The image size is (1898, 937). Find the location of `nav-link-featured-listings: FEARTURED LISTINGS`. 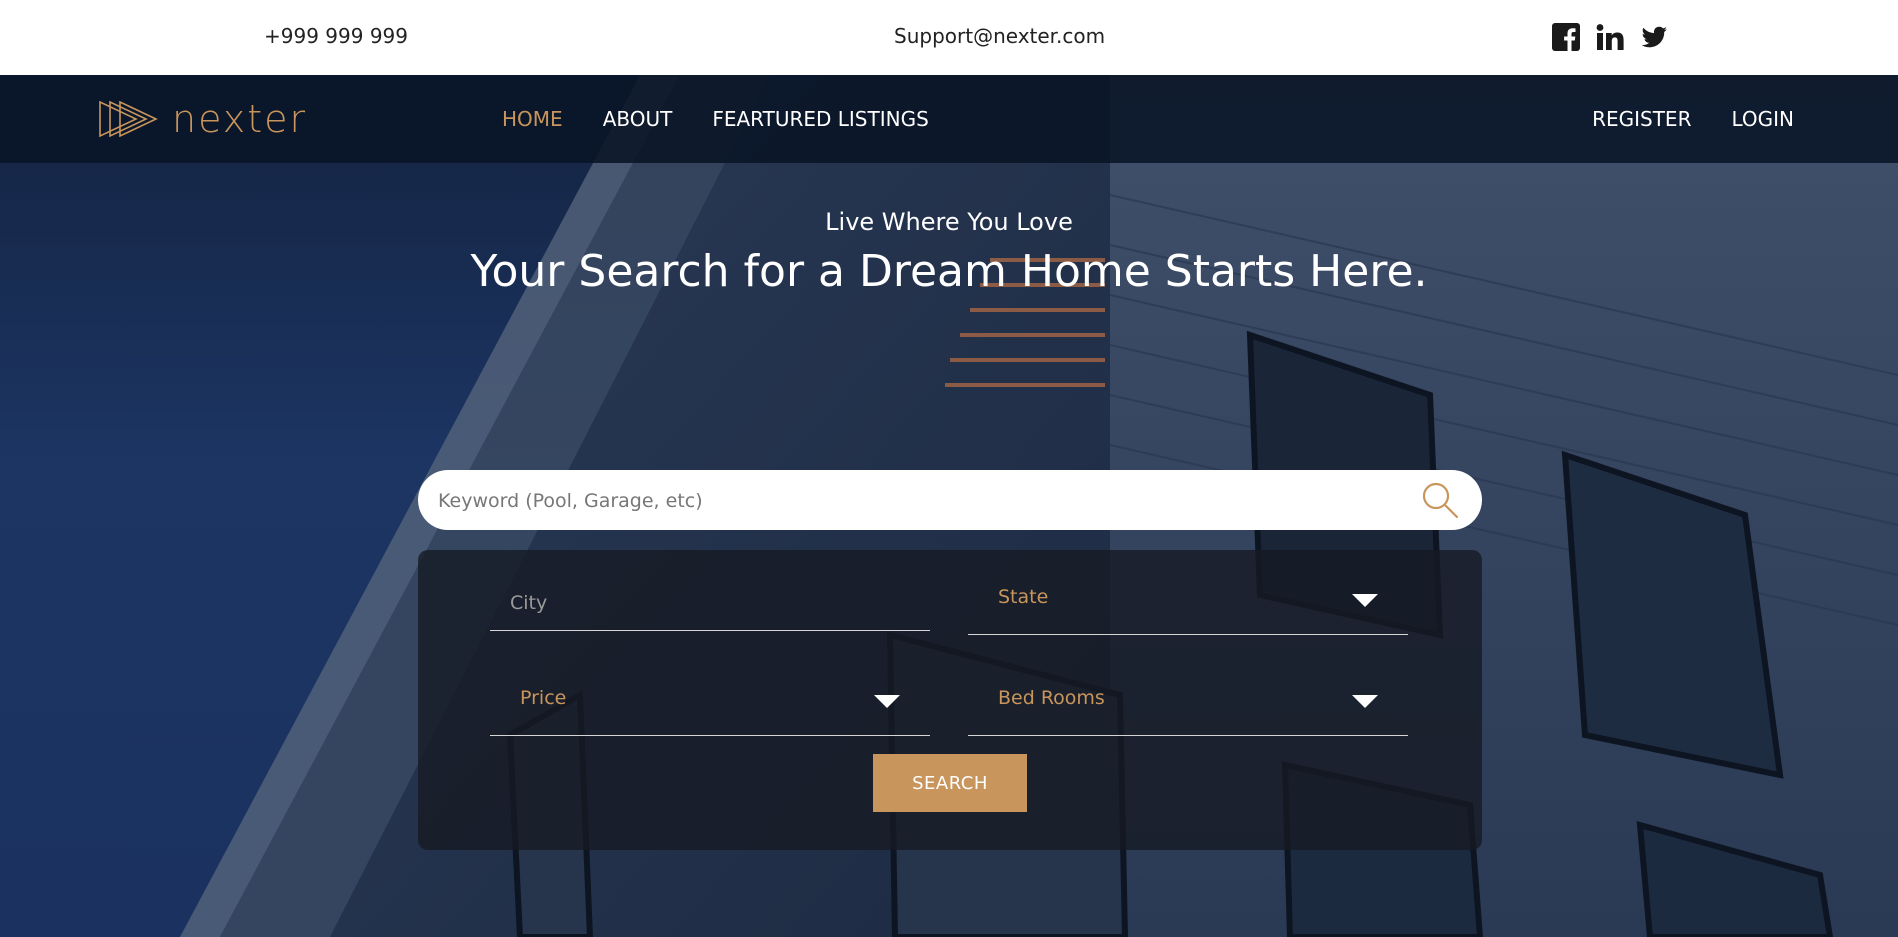

nav-link-featured-listings: FEARTURED LISTINGS is located at coordinates (820, 119).